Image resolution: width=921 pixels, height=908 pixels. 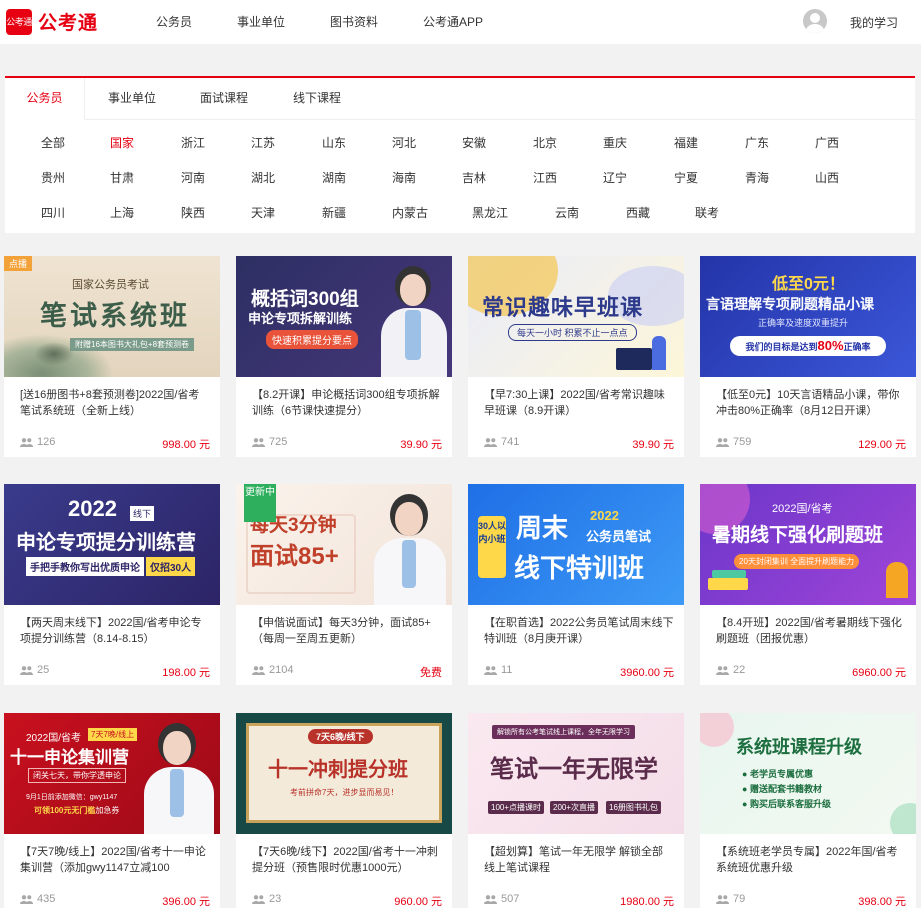 I want to click on banner-target-pill: 我们的目标是达到80%正确率, so click(x=808, y=346).